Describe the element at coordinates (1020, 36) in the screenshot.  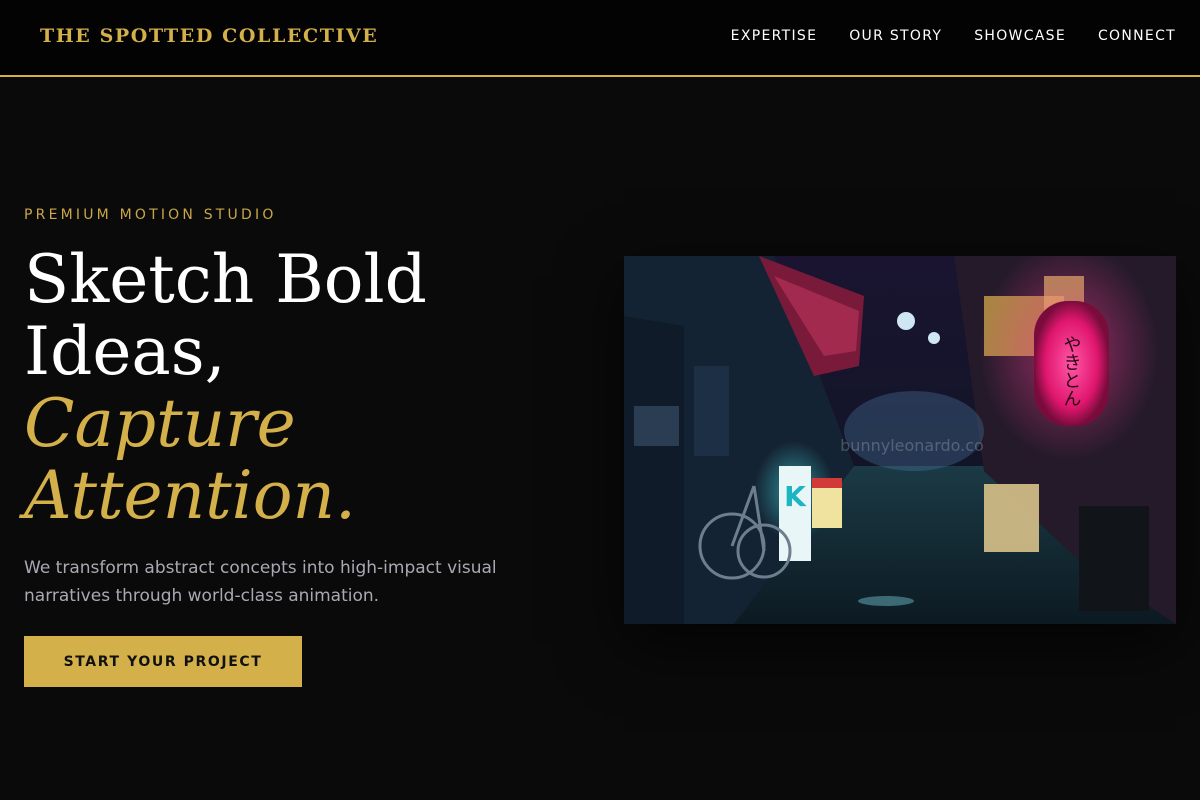
I see `nav-link-showcase: SHOWCASE` at that location.